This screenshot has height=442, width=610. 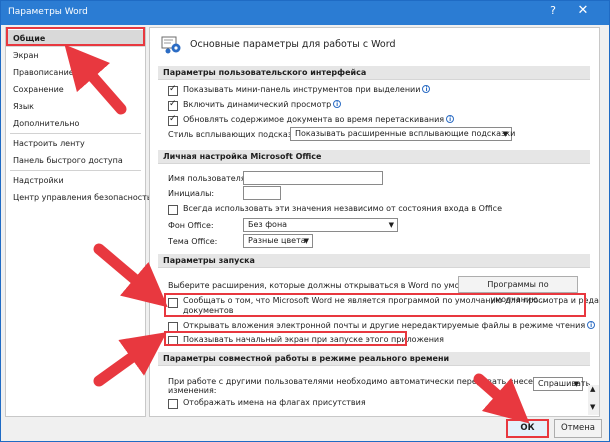 I want to click on office-theme-label: Тема Office:, so click(x=193, y=241).